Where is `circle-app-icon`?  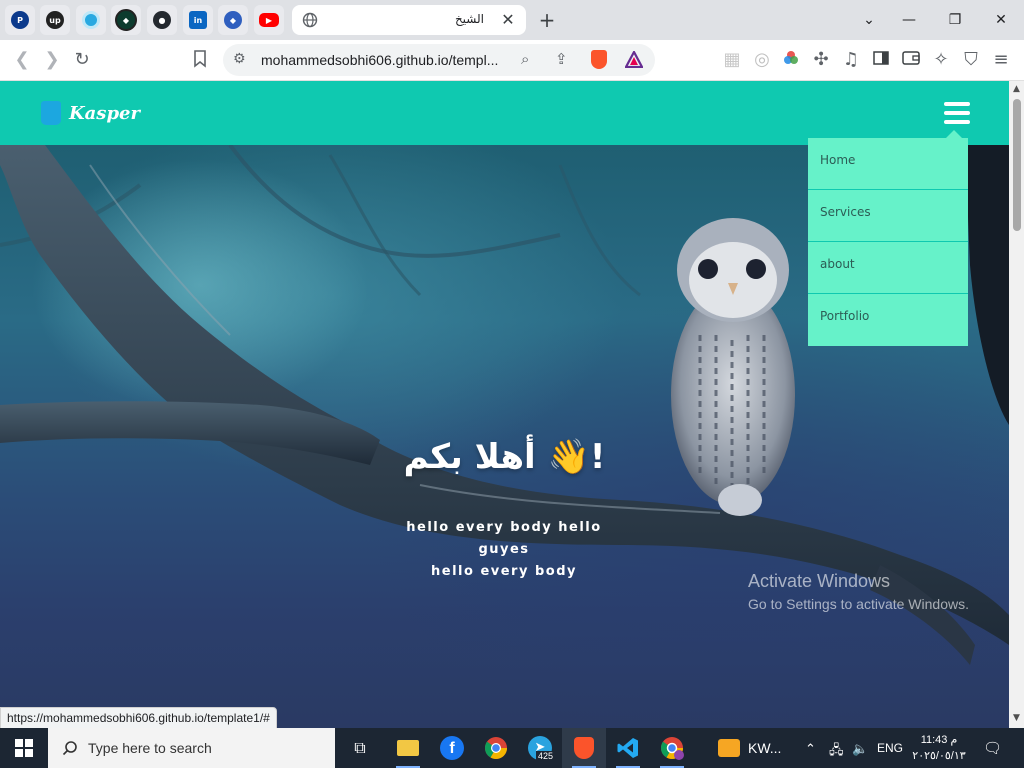
circle-app-icon is located at coordinates (91, 20).